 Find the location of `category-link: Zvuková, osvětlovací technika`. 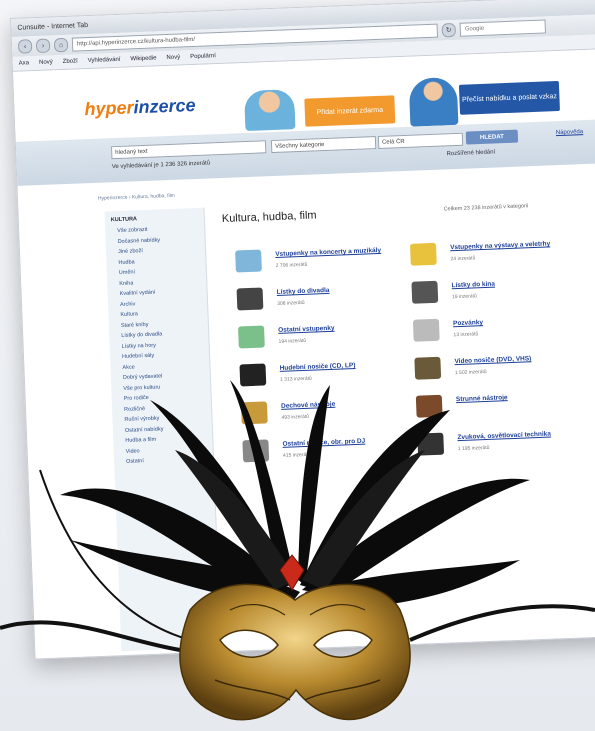

category-link: Zvuková, osvětlovací technika is located at coordinates (522, 435).